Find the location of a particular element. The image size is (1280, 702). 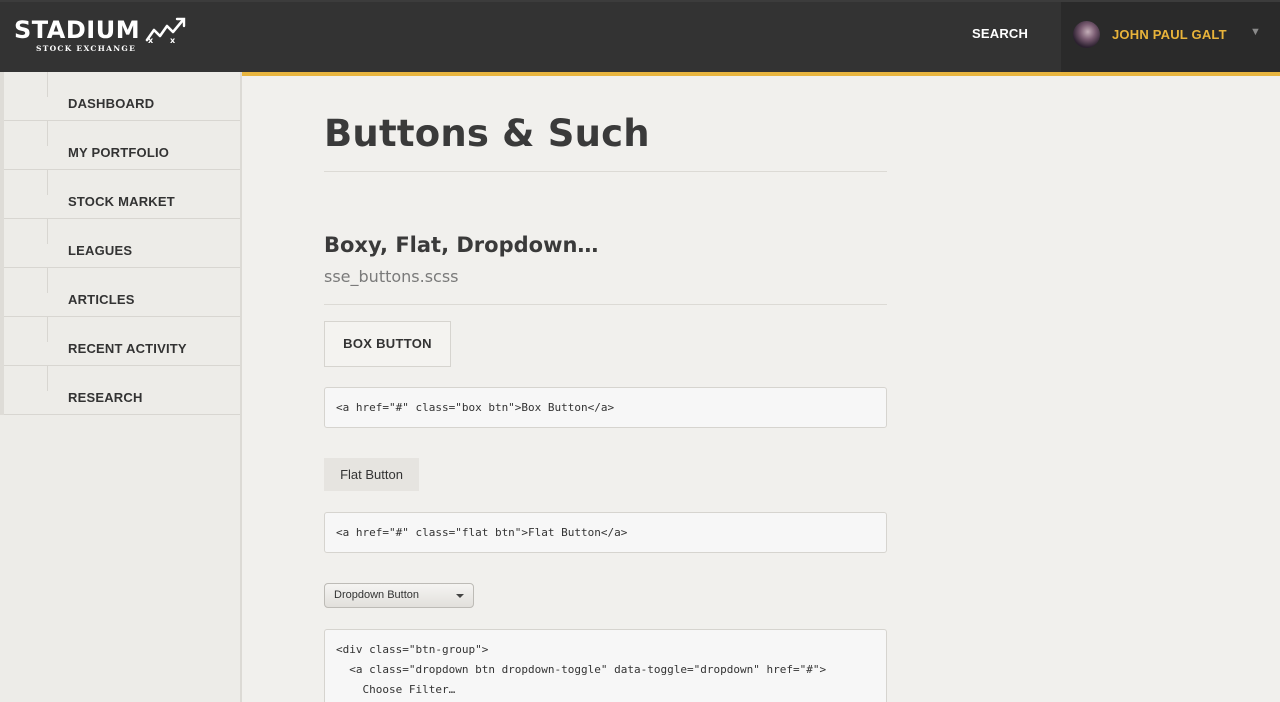

logo-wordmark: STADIUM is located at coordinates (77, 30).